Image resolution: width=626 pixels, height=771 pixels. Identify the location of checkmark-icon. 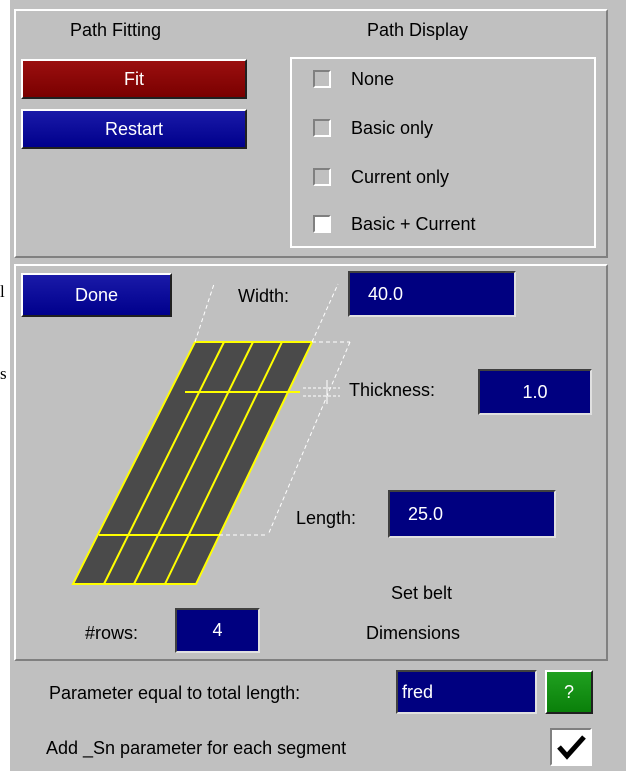
(571, 747).